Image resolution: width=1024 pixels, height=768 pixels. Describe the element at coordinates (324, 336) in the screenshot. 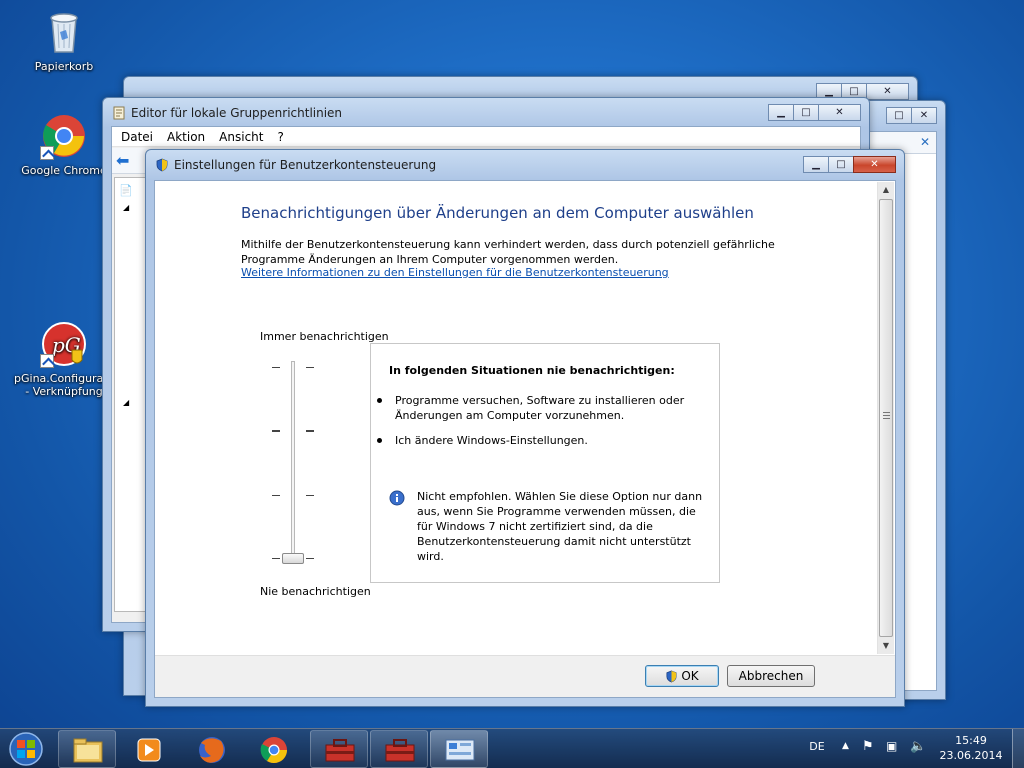

I see `slider-top-label: Immer benachrichtigen` at that location.